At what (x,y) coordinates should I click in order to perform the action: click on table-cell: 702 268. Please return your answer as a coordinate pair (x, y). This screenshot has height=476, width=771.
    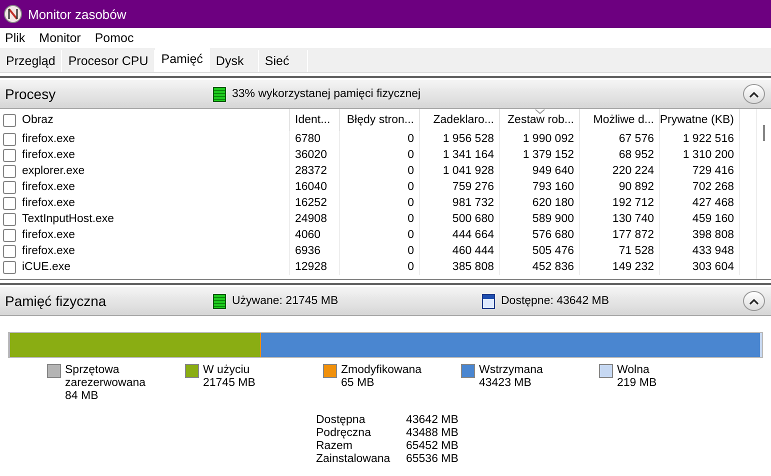
    Looking at the image, I should click on (713, 187).